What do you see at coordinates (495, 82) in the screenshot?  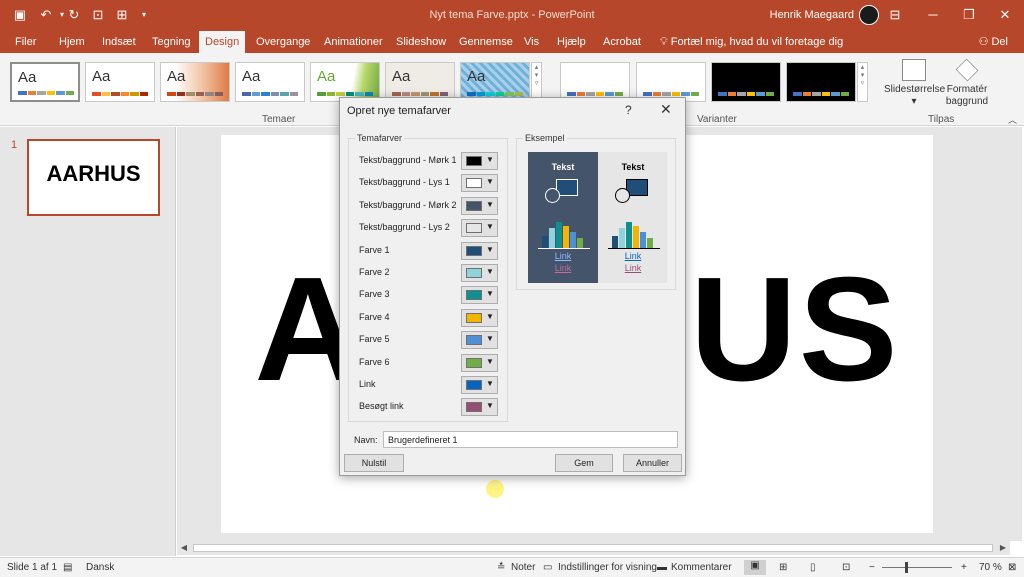 I see `theme-7: Aa` at bounding box center [495, 82].